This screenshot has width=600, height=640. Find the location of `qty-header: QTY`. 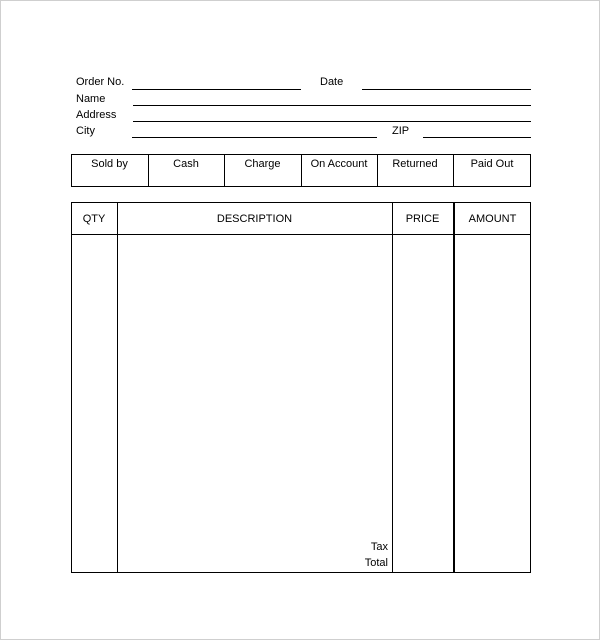

qty-header: QTY is located at coordinates (94, 219).